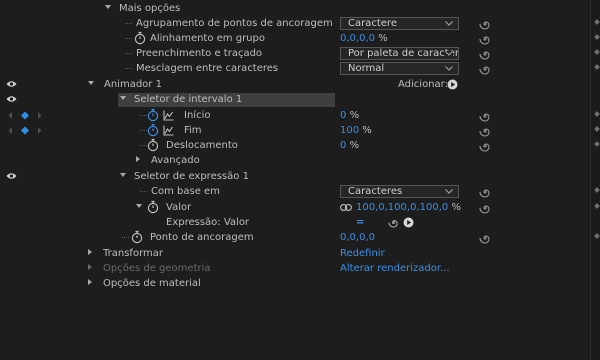  What do you see at coordinates (399, 191) in the screenshot?
I see `com-base-dropdown: Caracteres` at bounding box center [399, 191].